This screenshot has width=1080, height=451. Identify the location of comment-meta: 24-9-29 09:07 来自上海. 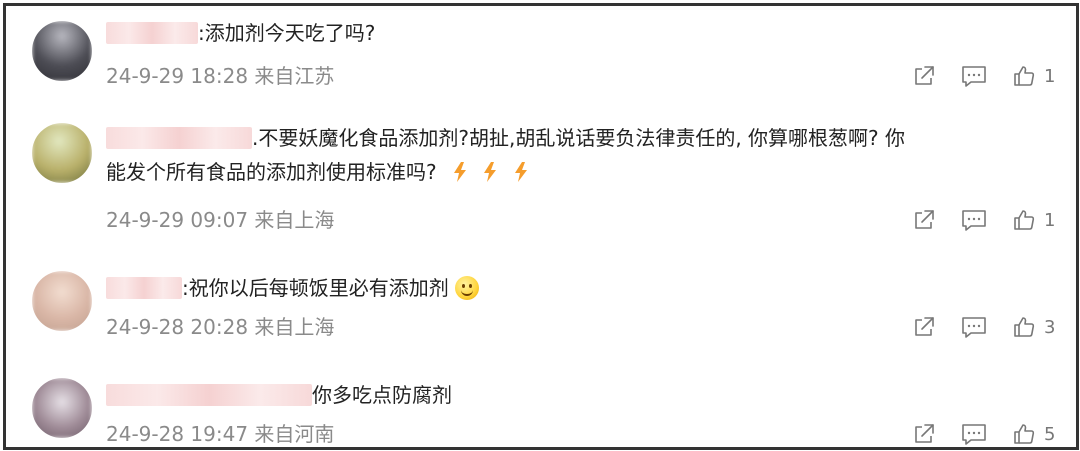
(220, 220).